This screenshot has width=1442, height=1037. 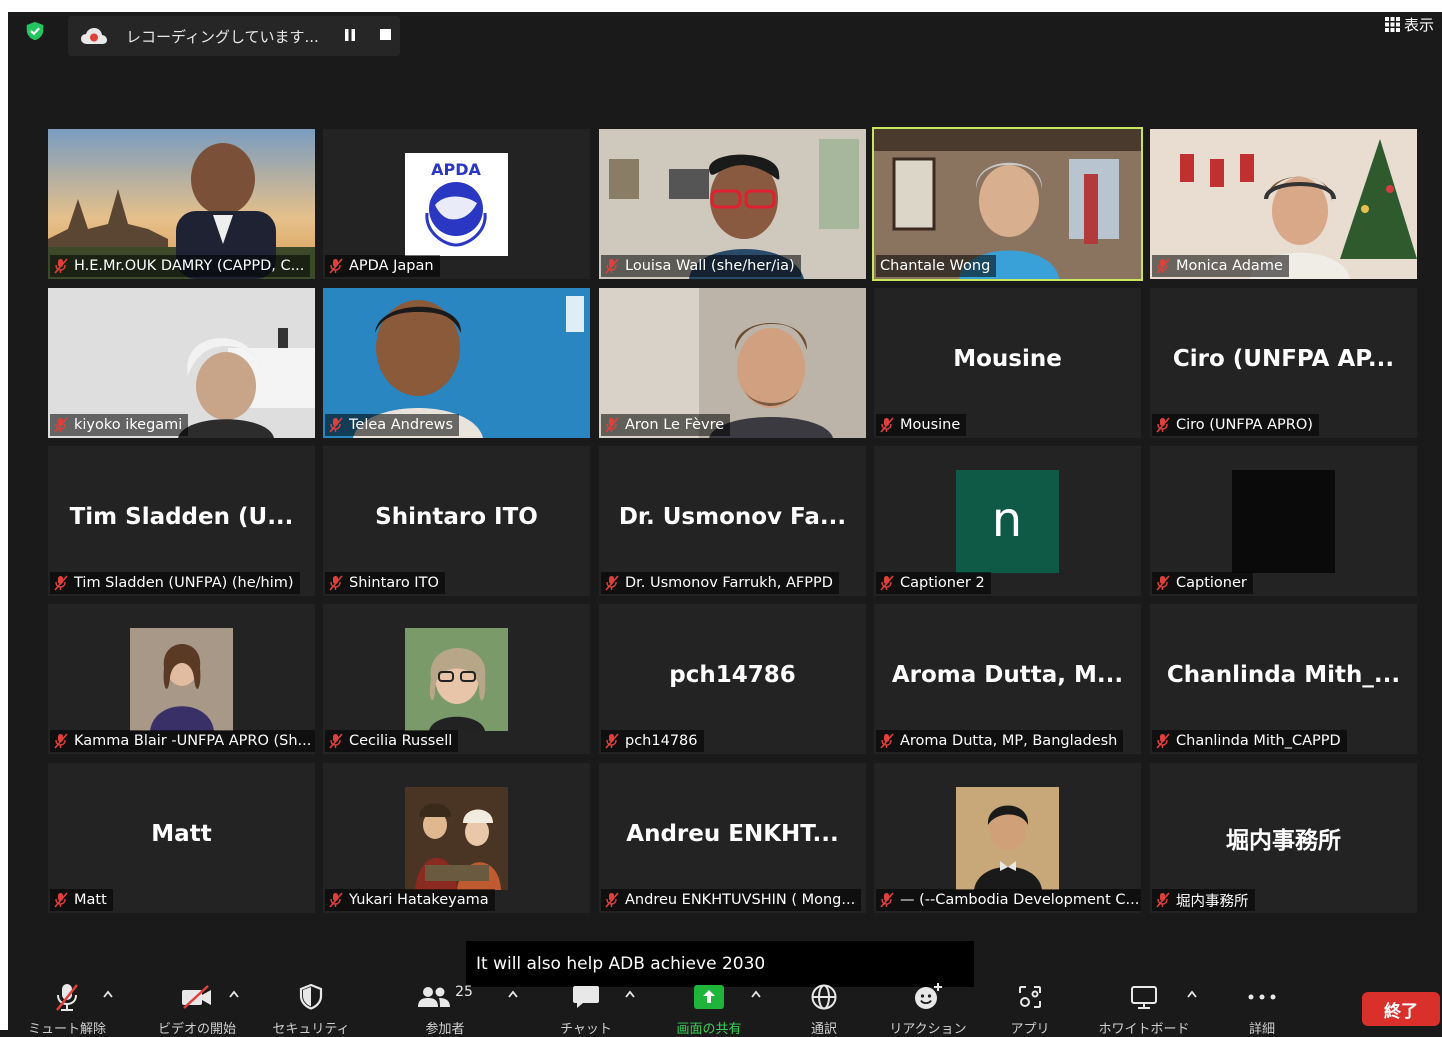 What do you see at coordinates (1211, 583) in the screenshot?
I see `participant-name: Captioner` at bounding box center [1211, 583].